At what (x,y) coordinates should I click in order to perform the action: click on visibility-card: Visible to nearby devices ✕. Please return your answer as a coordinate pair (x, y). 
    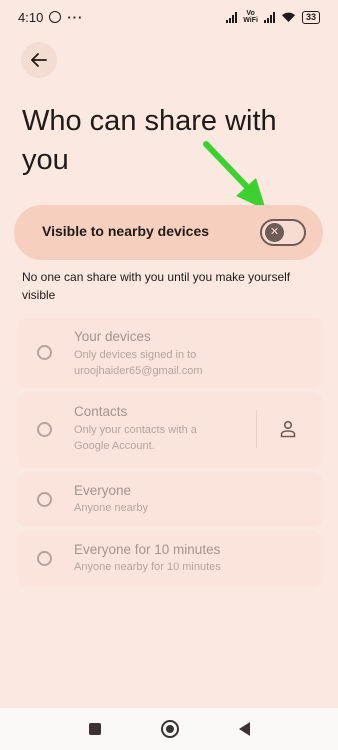
    Looking at the image, I should click on (168, 232).